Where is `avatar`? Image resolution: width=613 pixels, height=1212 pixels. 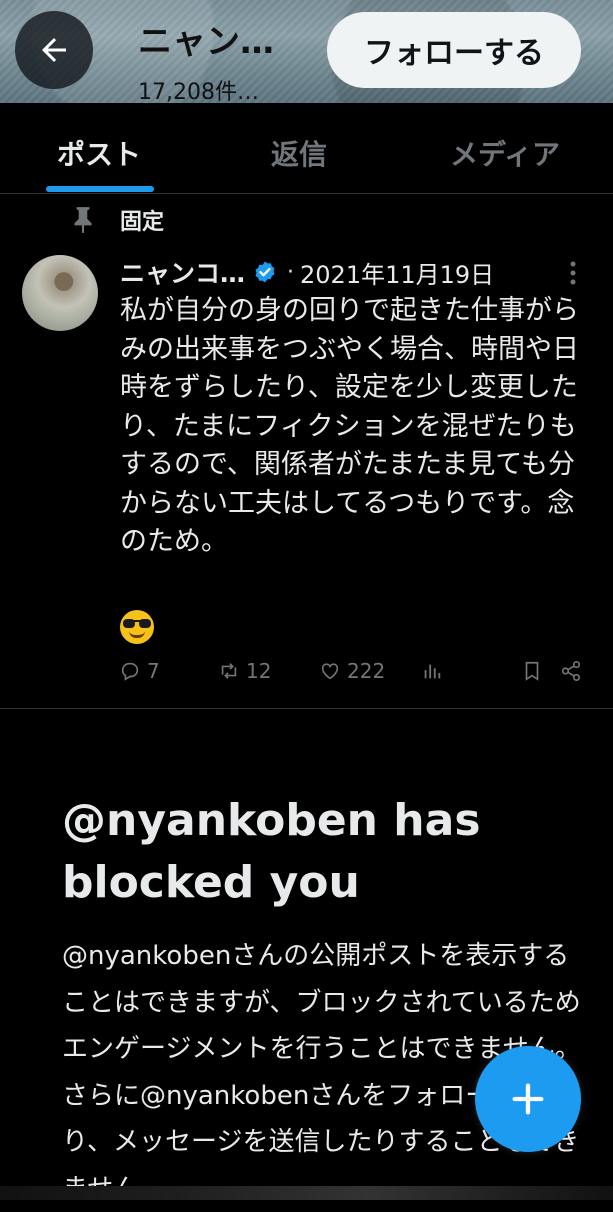
avatar is located at coordinates (60, 293).